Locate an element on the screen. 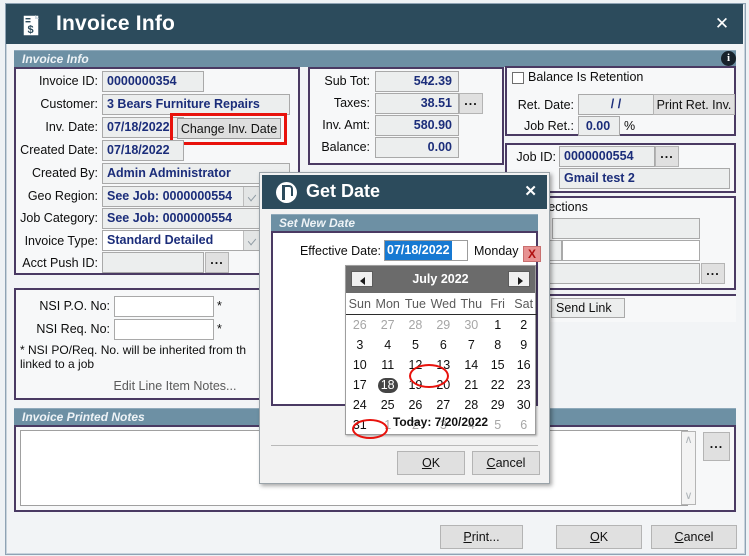 The image size is (749, 556). sub-tot-field: 542.39 is located at coordinates (417, 81).